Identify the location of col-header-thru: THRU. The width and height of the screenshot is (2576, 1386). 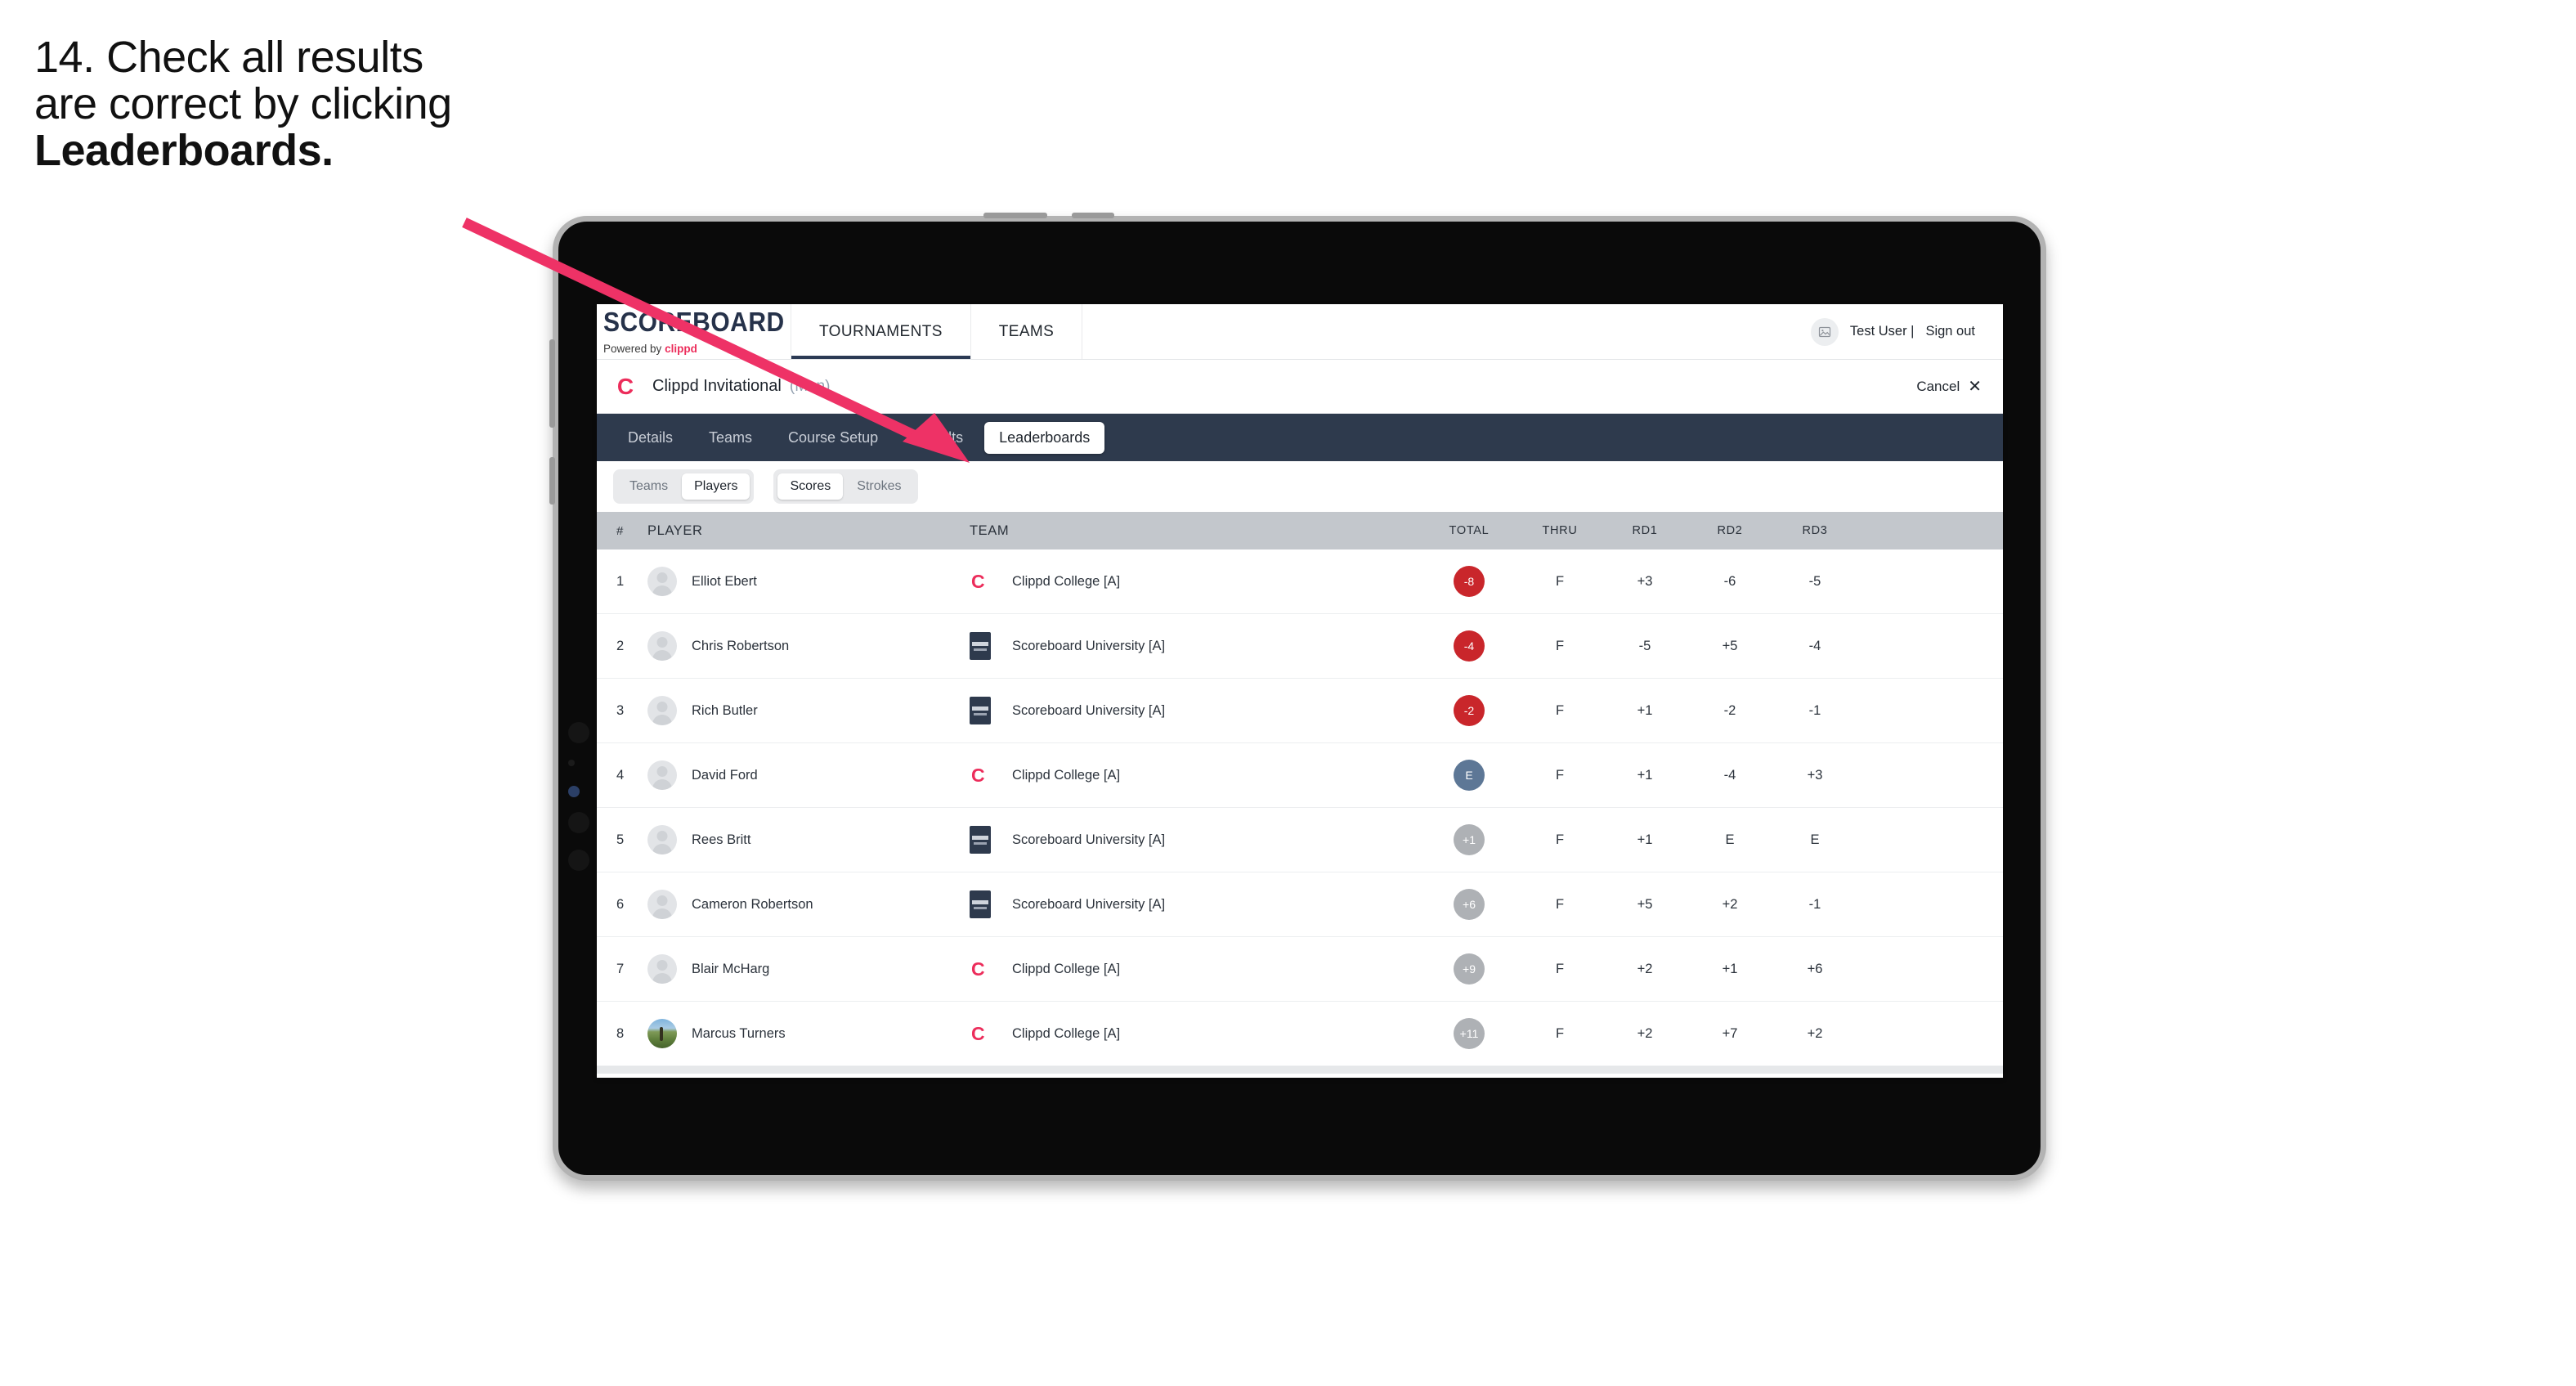
(1559, 530).